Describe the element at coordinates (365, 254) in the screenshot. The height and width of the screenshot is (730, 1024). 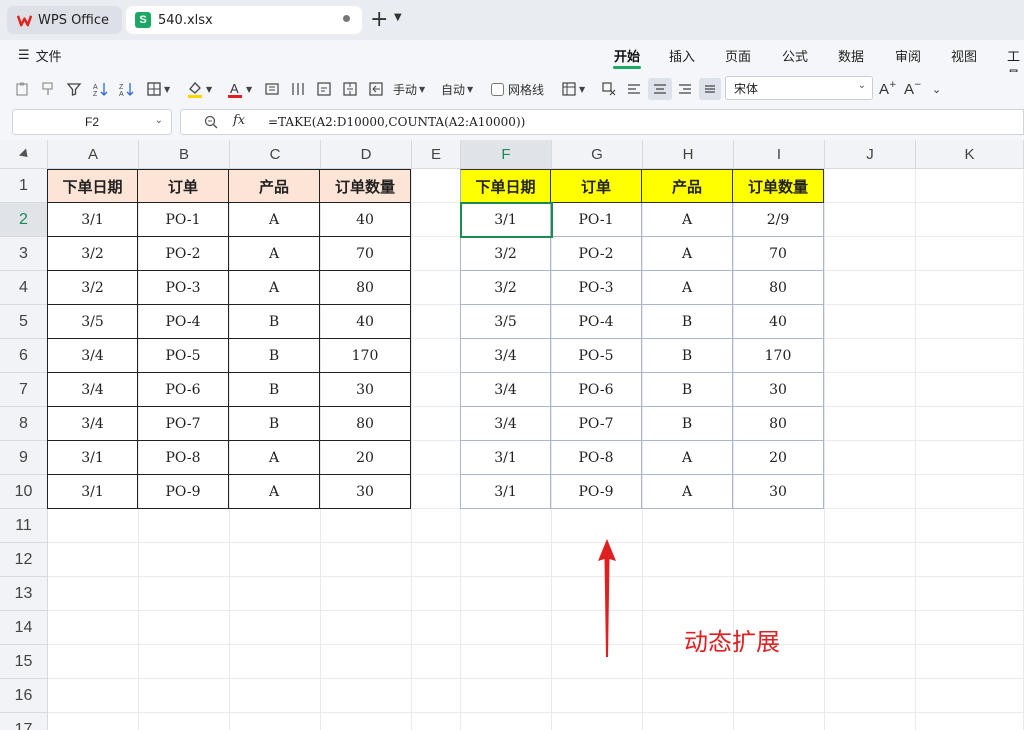
I see `table-cell: 70` at that location.